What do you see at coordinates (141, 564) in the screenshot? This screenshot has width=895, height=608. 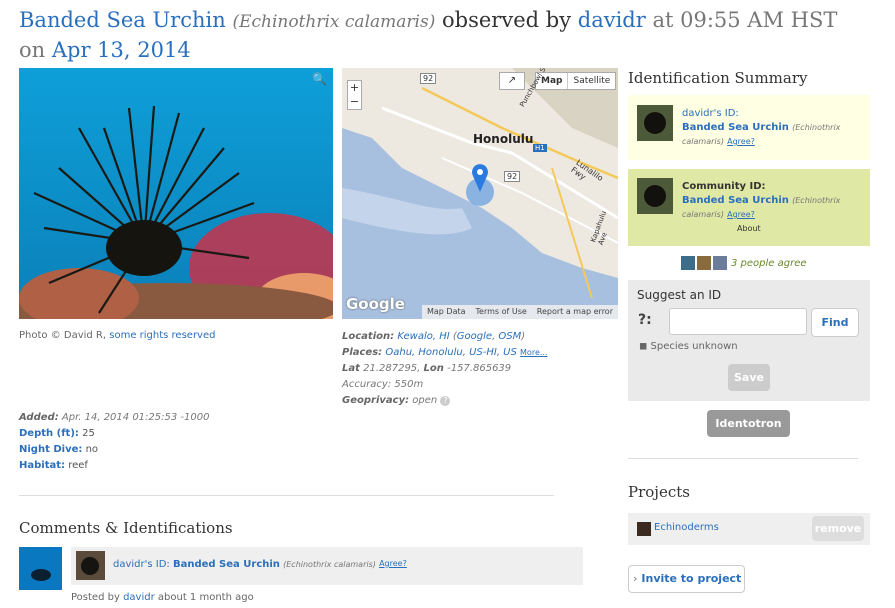 I see `comment-user-id: davidr's ID:` at bounding box center [141, 564].